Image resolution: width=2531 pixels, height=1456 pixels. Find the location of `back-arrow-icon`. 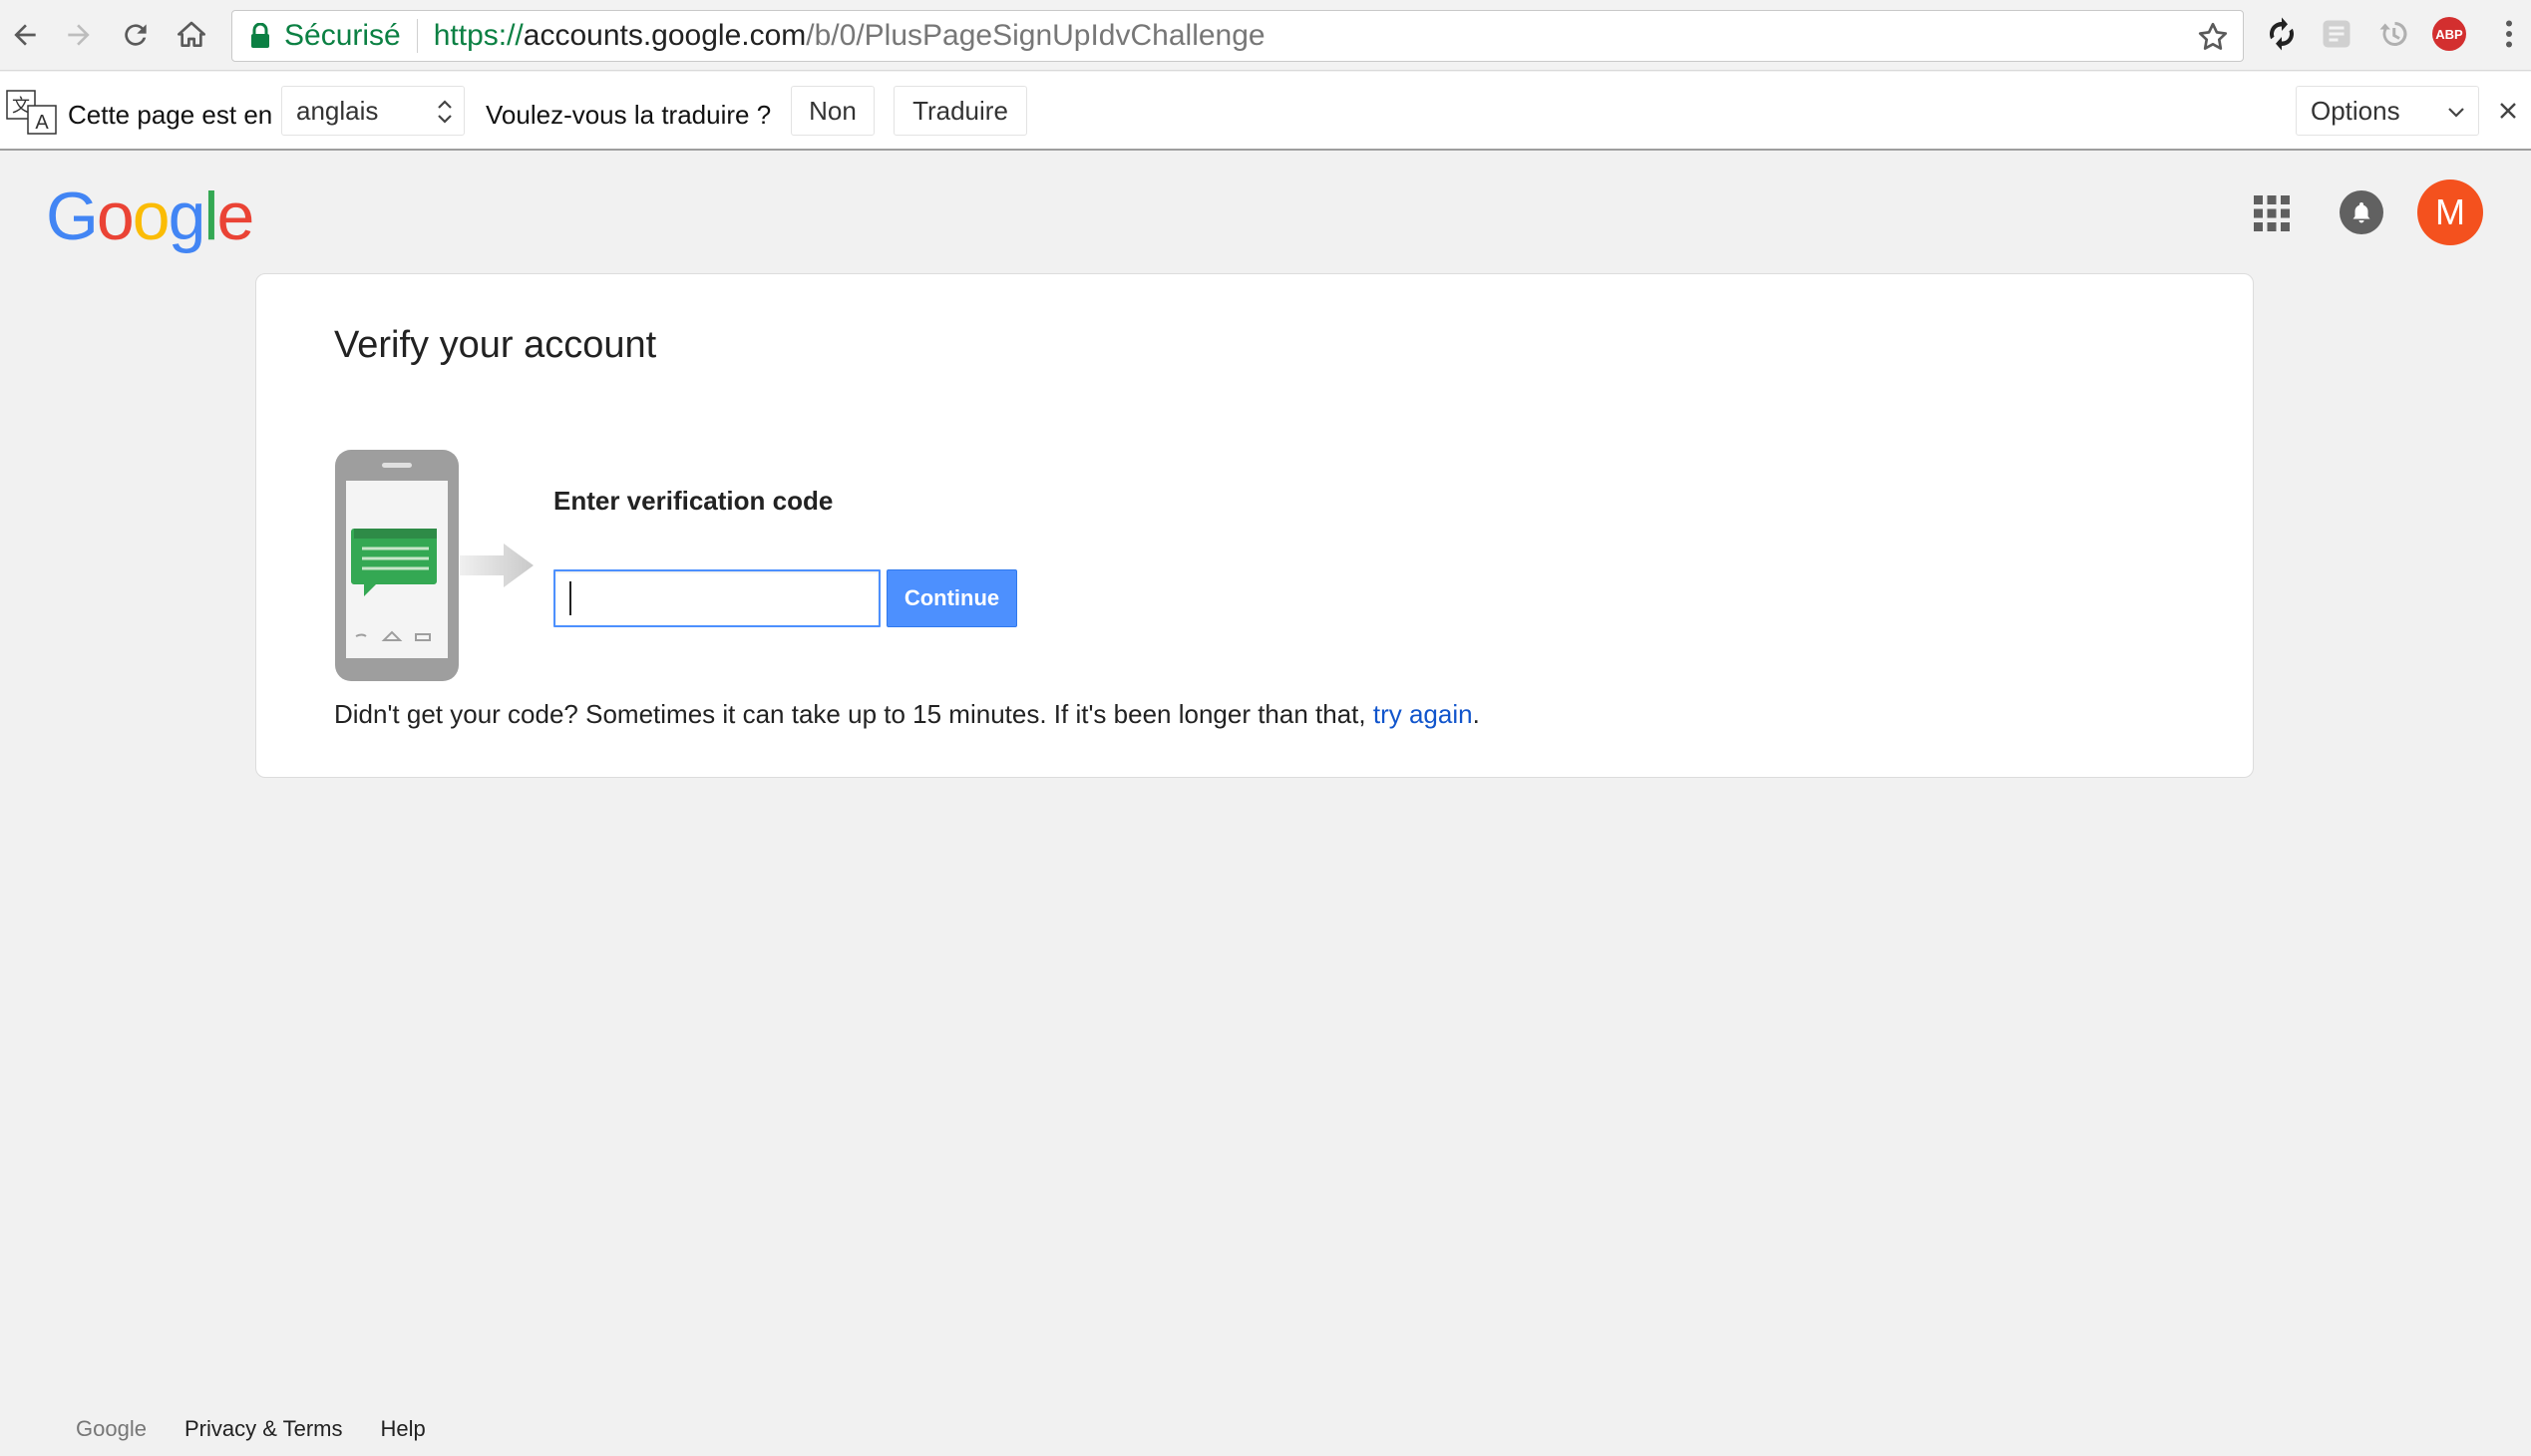

back-arrow-icon is located at coordinates (25, 35).